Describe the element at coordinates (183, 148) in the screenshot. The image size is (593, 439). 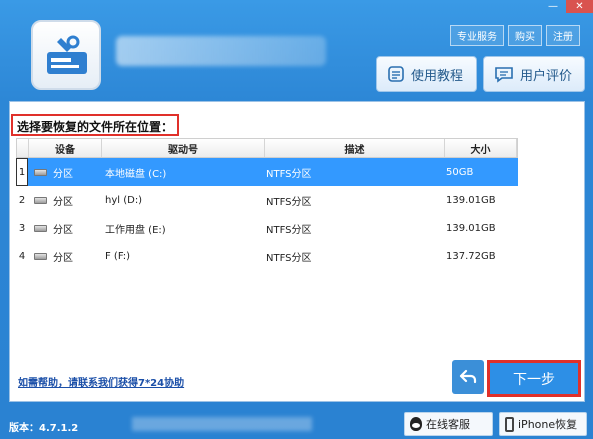
I see `col-drive: 驱动号` at that location.